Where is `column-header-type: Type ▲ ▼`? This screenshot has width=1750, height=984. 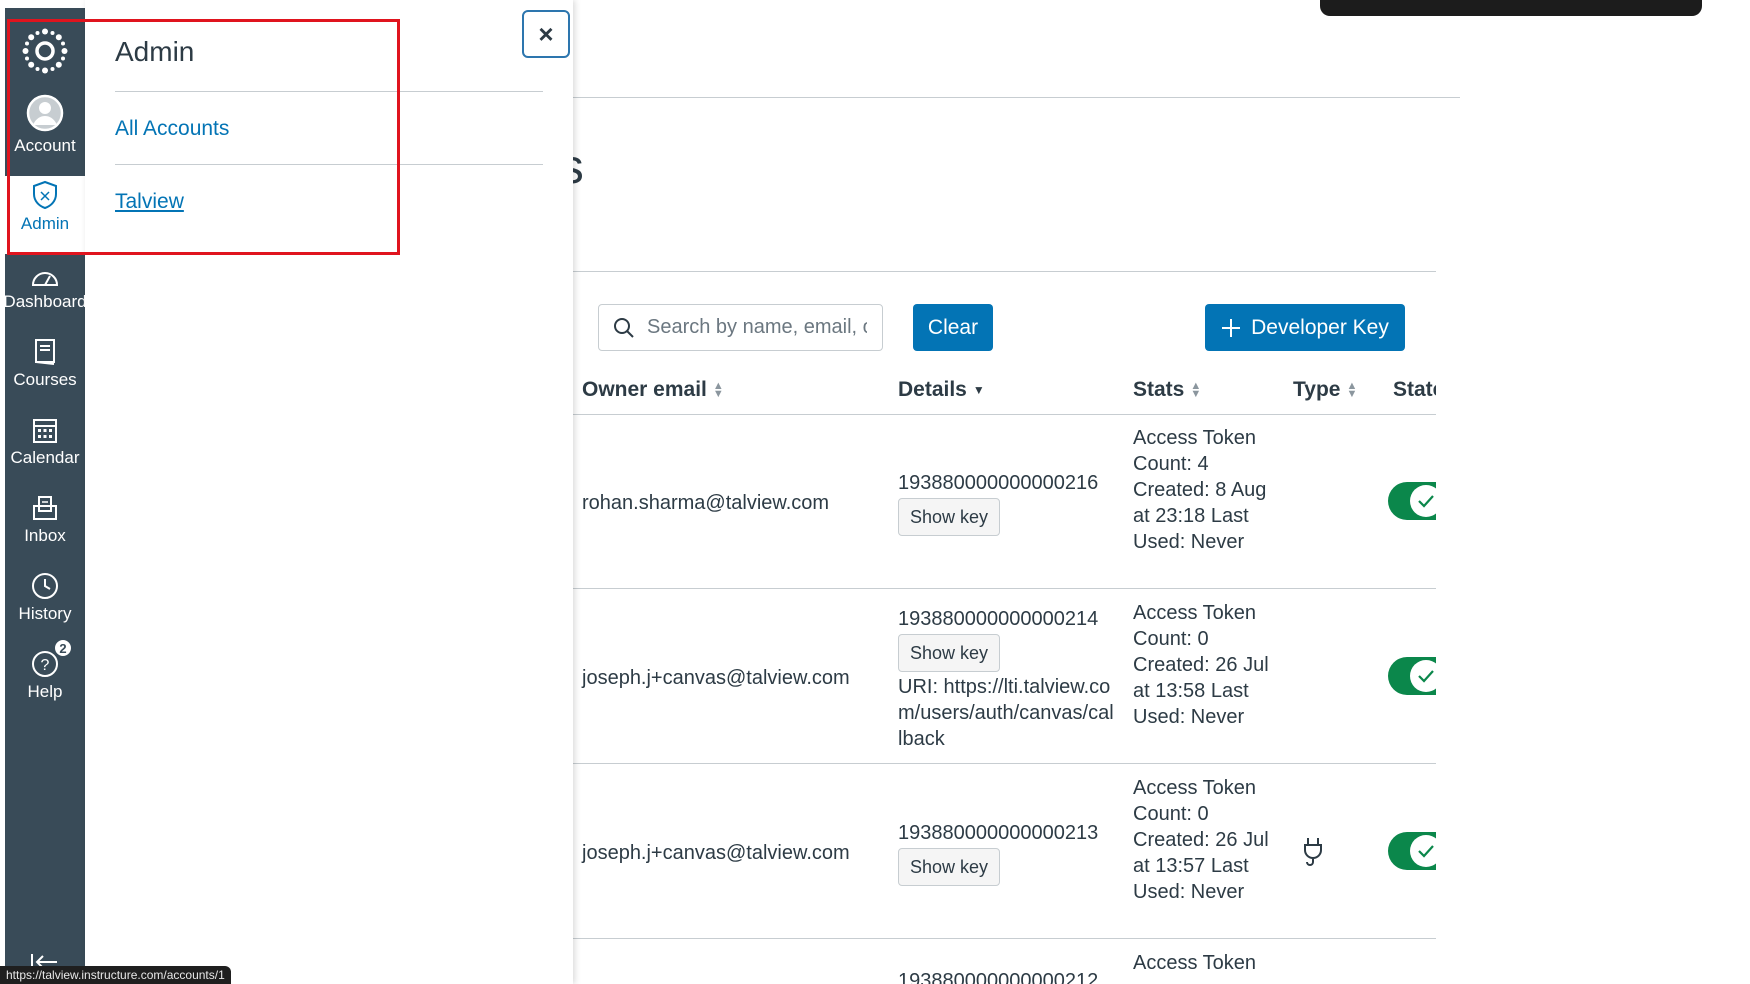 column-header-type: Type ▲ ▼ is located at coordinates (1325, 390).